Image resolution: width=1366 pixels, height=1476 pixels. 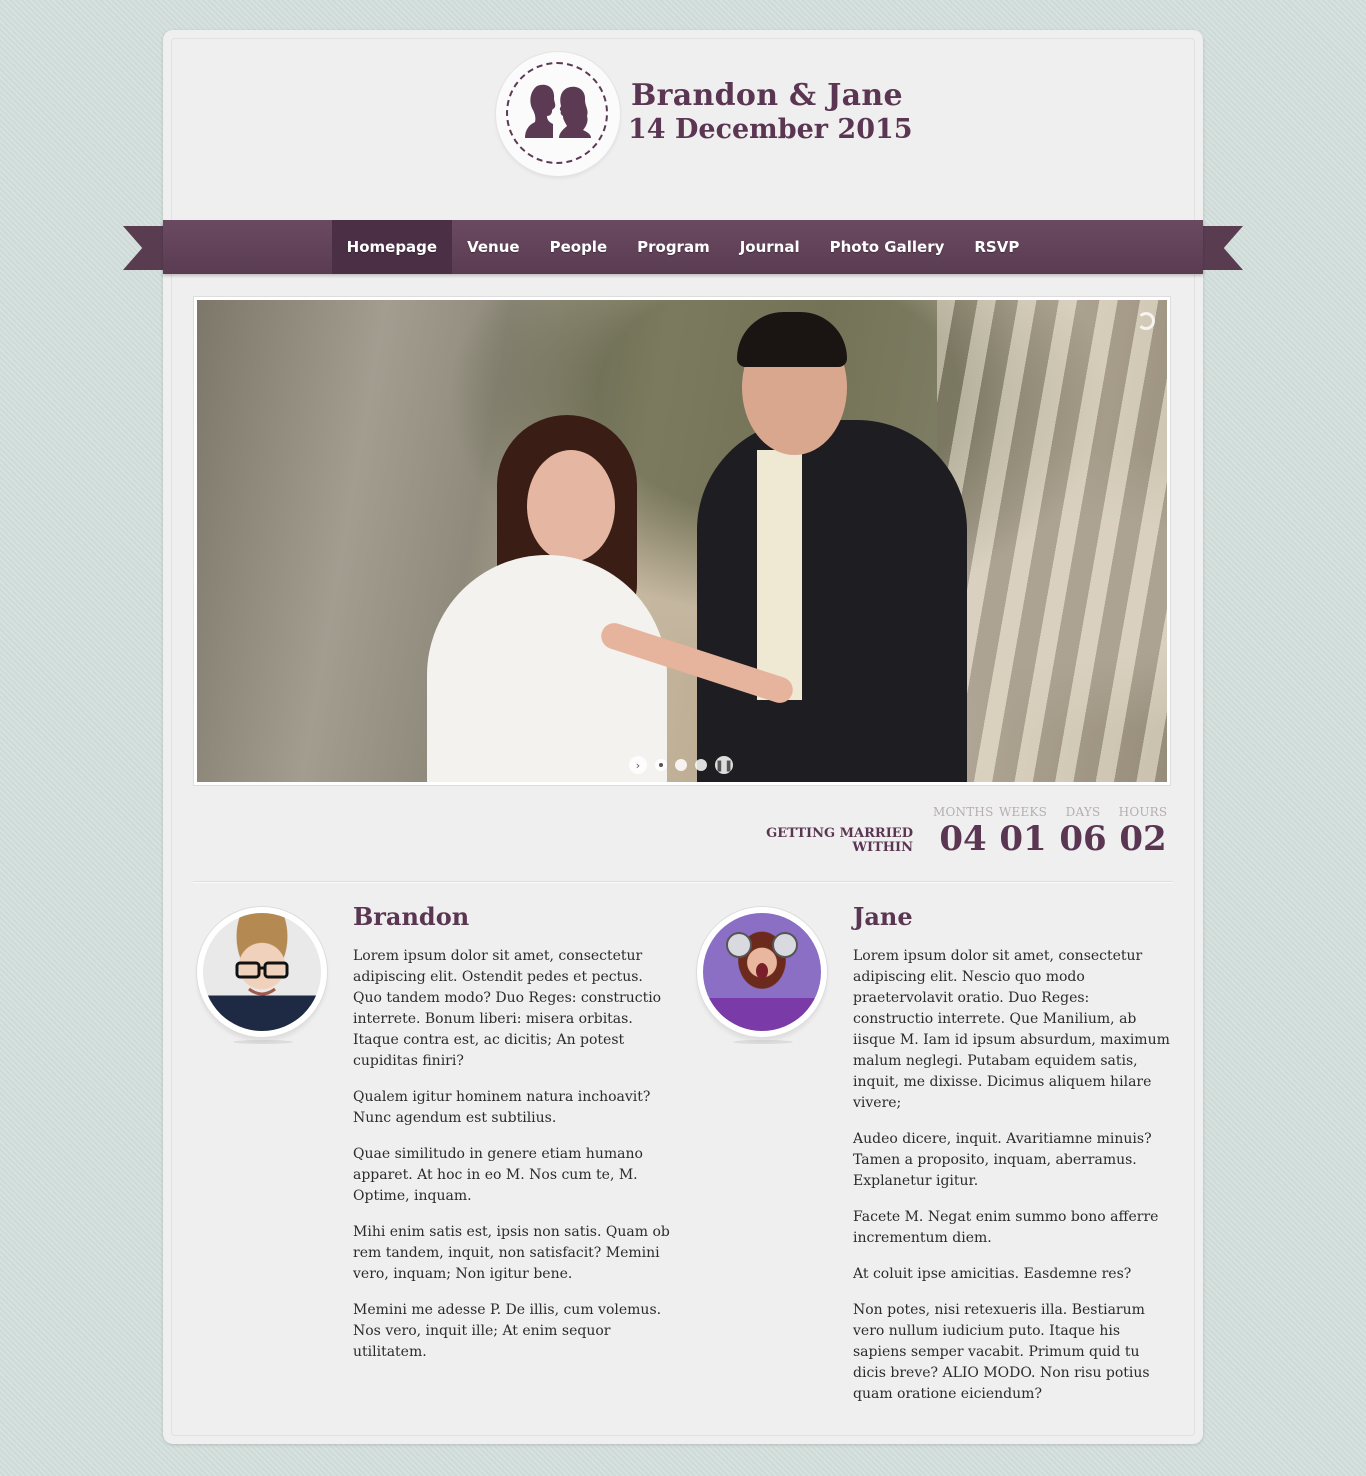 What do you see at coordinates (724, 765) in the screenshot?
I see `pause-icon: ❚❚` at bounding box center [724, 765].